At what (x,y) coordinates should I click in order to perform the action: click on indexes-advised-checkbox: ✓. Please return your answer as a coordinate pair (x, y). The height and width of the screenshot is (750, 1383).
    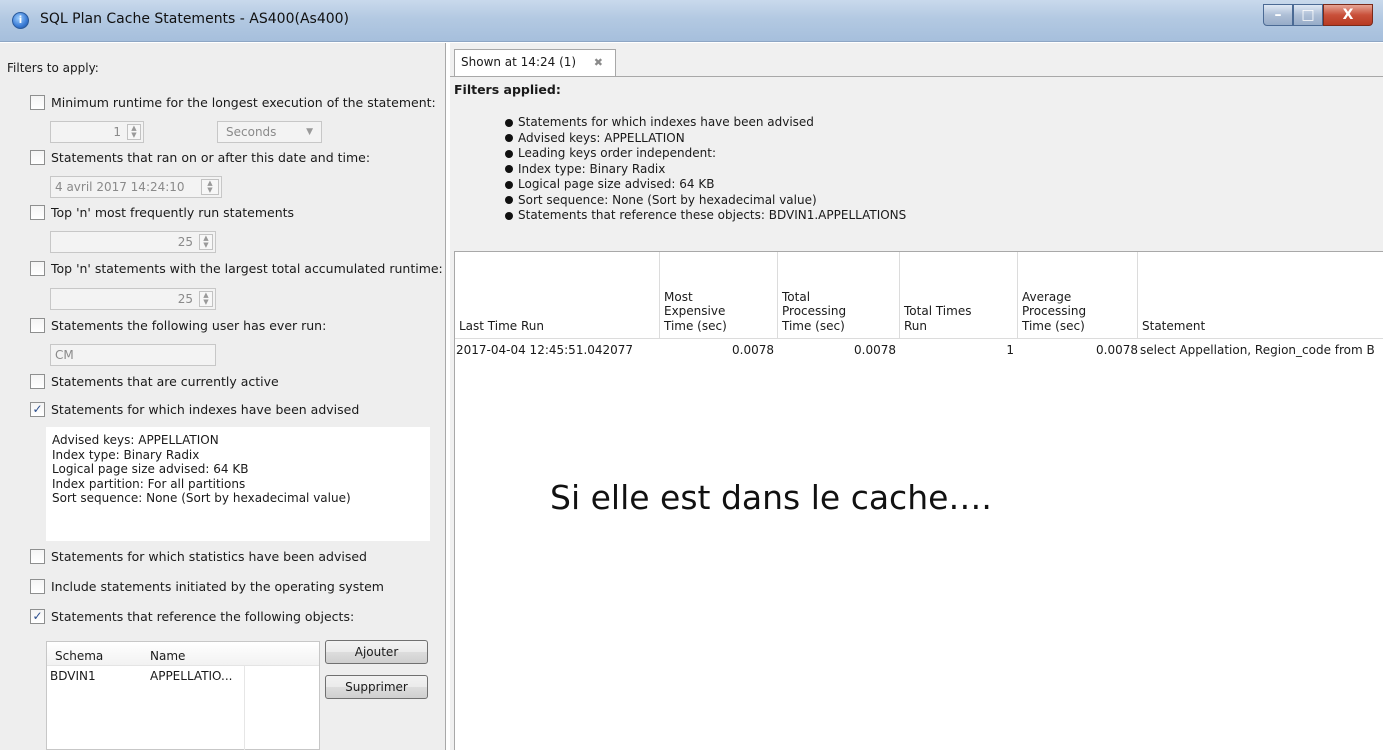
    Looking at the image, I should click on (37, 409).